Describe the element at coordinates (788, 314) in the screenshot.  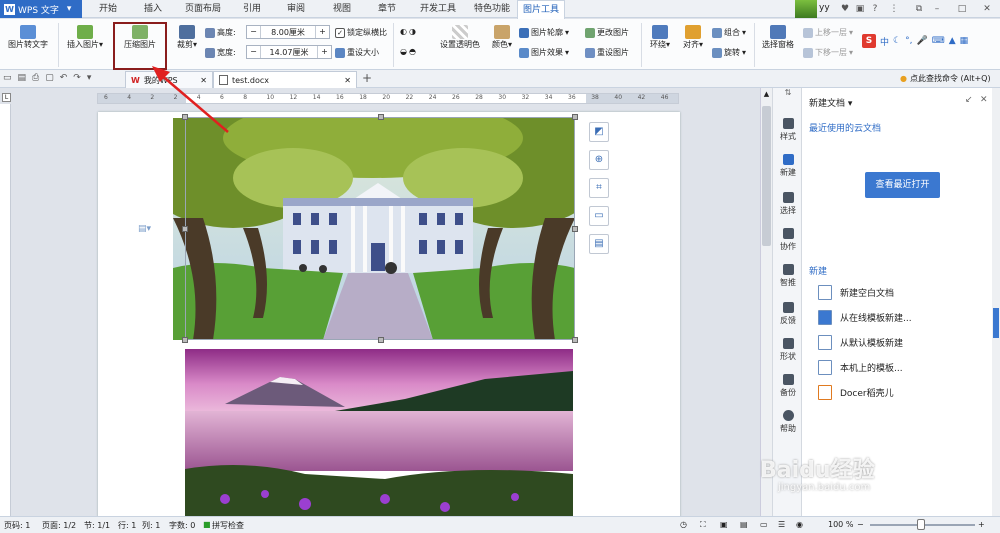
I see `side-feedback: 反馈` at that location.